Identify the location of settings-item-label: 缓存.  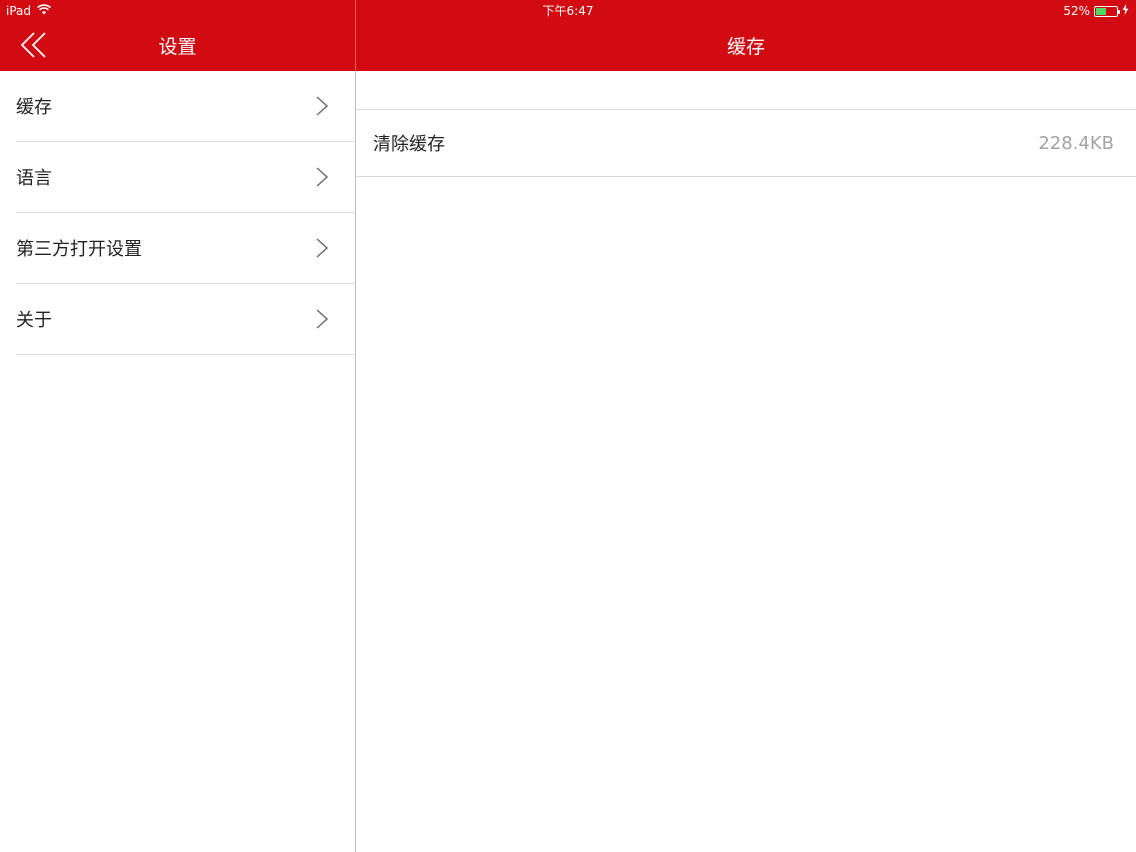
(34, 107).